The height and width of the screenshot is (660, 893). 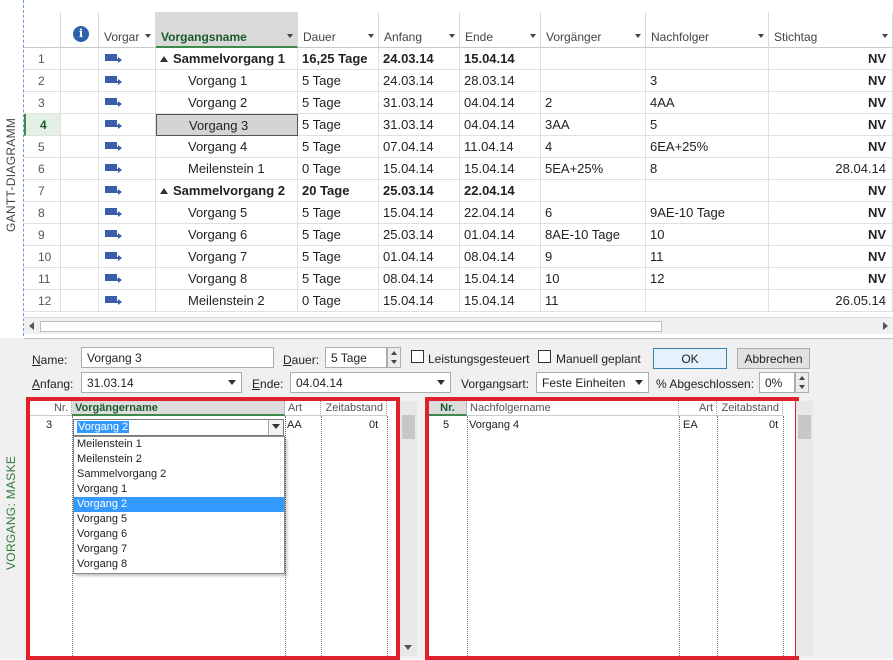 What do you see at coordinates (831, 169) in the screenshot?
I see `deadline-cell: 28.04.14` at bounding box center [831, 169].